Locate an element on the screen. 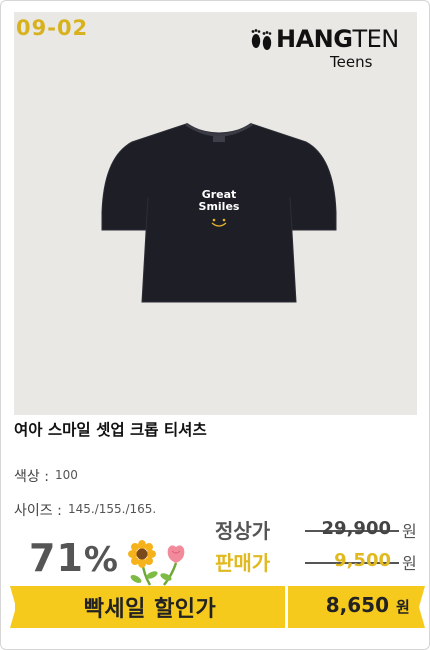  promo-bar-label: 빡세일 할인가 is located at coordinates (150, 607).